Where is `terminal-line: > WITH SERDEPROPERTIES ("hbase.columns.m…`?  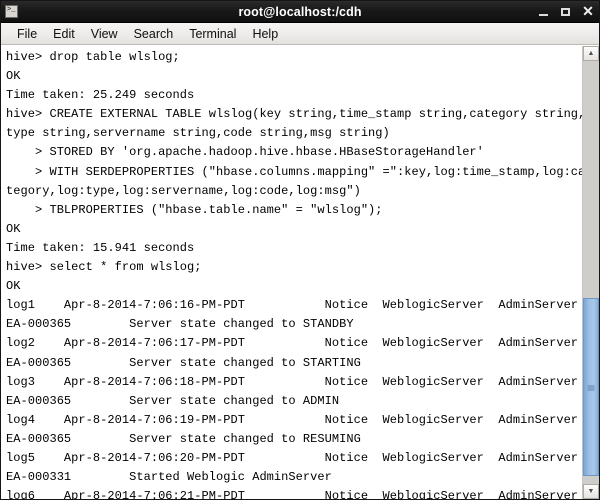
terminal-line: > WITH SERDEPROPERTIES ("hbase.columns.m… is located at coordinates (294, 171).